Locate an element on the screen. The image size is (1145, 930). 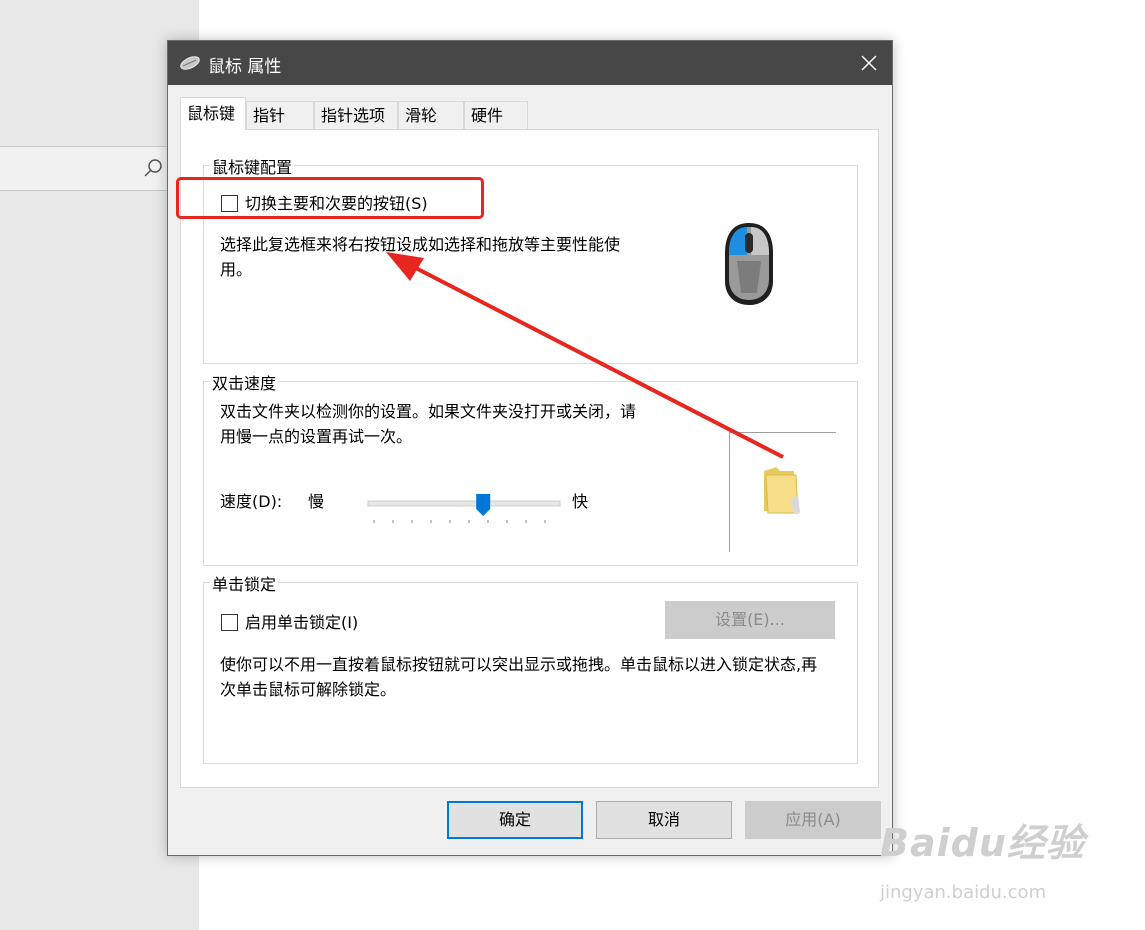
search-icon is located at coordinates (153, 168).